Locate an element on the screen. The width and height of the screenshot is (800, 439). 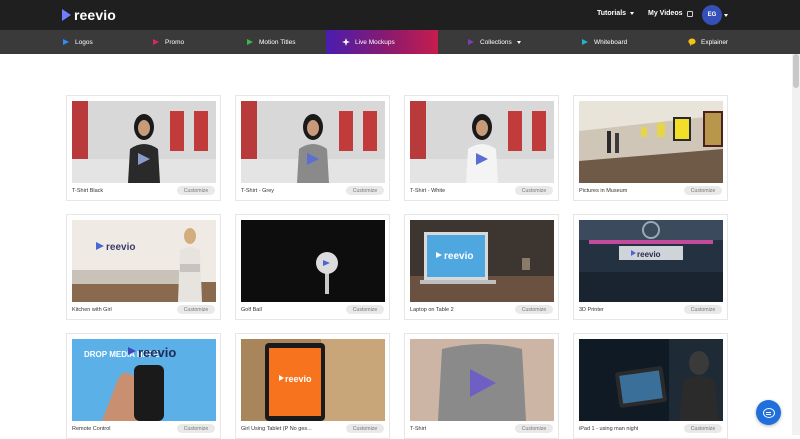
tab-label: Collections is located at coordinates (496, 42).